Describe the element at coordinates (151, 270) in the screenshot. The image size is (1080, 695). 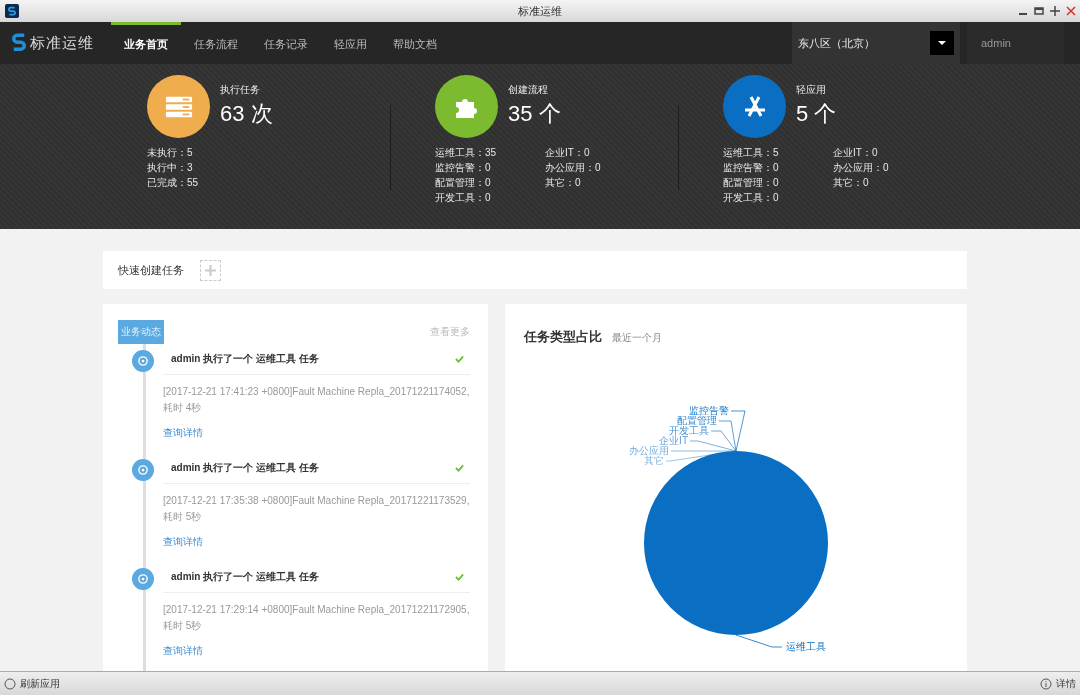
I see `quick-create-label: 快速创建任务` at that location.